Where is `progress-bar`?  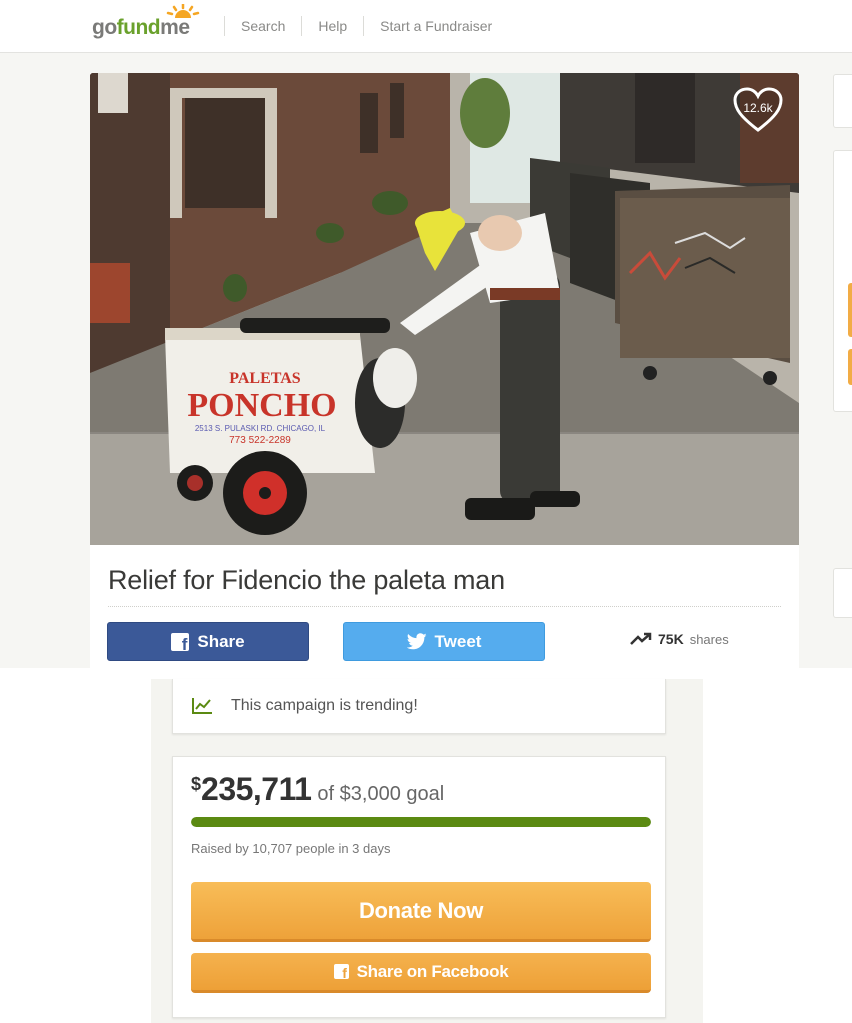 progress-bar is located at coordinates (421, 822).